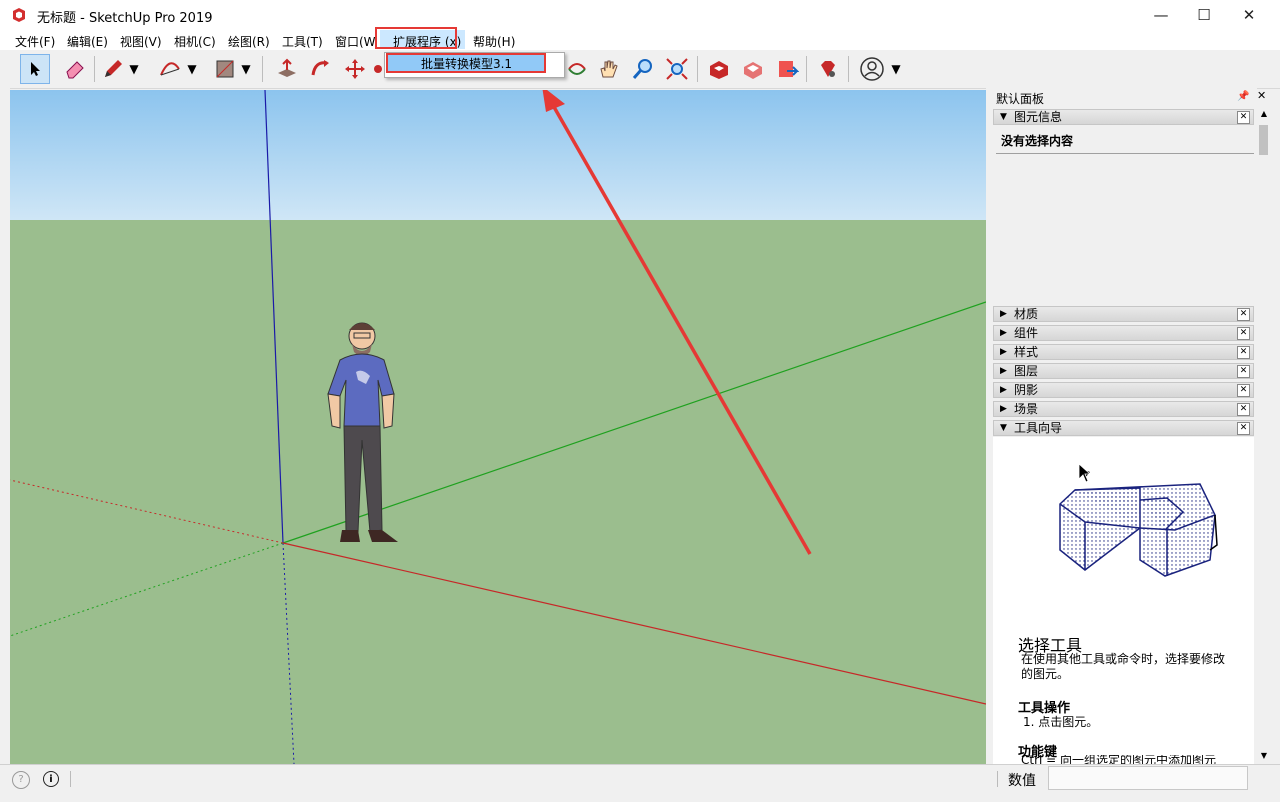 The height and width of the screenshot is (802, 1280). Describe the element at coordinates (1085, 473) in the screenshot. I see `mouse-cursor-icon` at that location.